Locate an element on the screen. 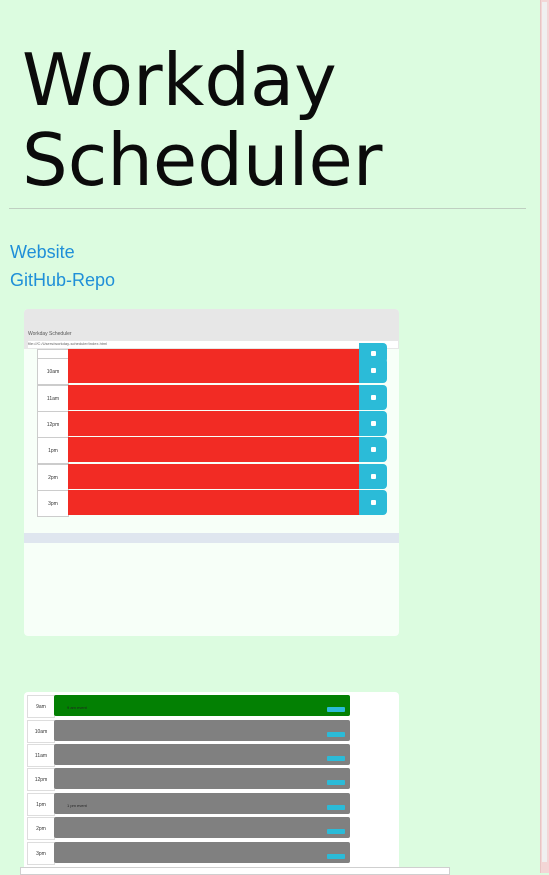 The width and height of the screenshot is (549, 875). page-title: Workday Scheduler is located at coordinates (202, 120).